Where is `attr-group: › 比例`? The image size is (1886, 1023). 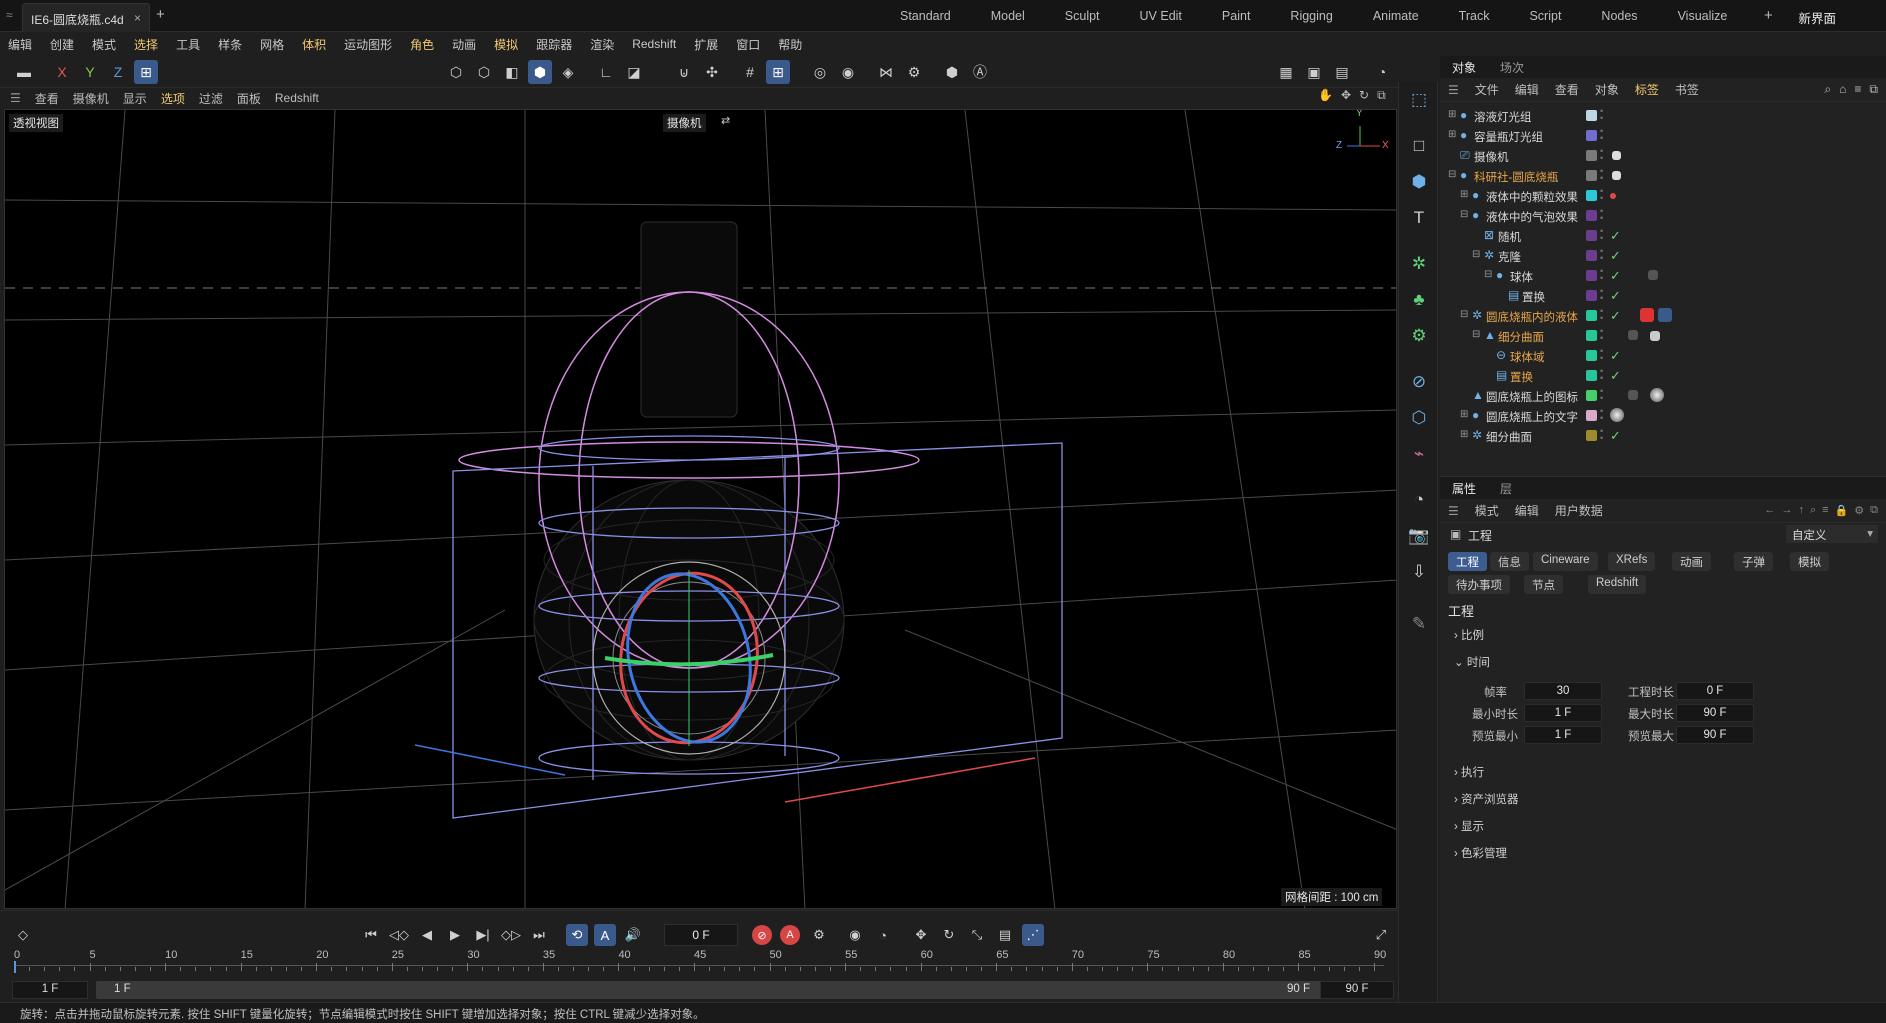
attr-group: › 比例 is located at coordinates (1469, 635).